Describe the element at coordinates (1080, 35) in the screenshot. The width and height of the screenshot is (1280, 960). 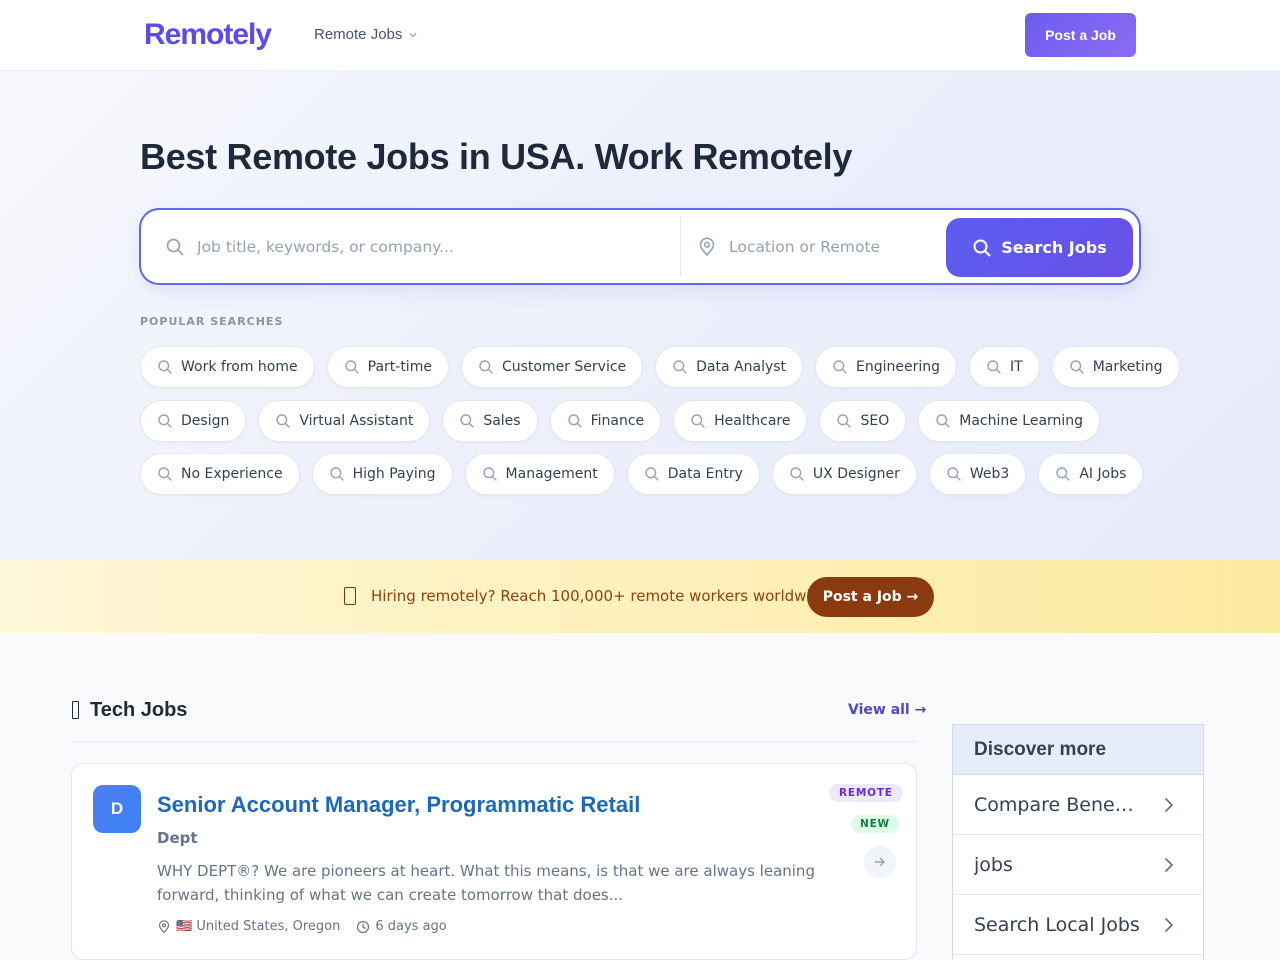
I see `post-job-button: Post a Job` at that location.